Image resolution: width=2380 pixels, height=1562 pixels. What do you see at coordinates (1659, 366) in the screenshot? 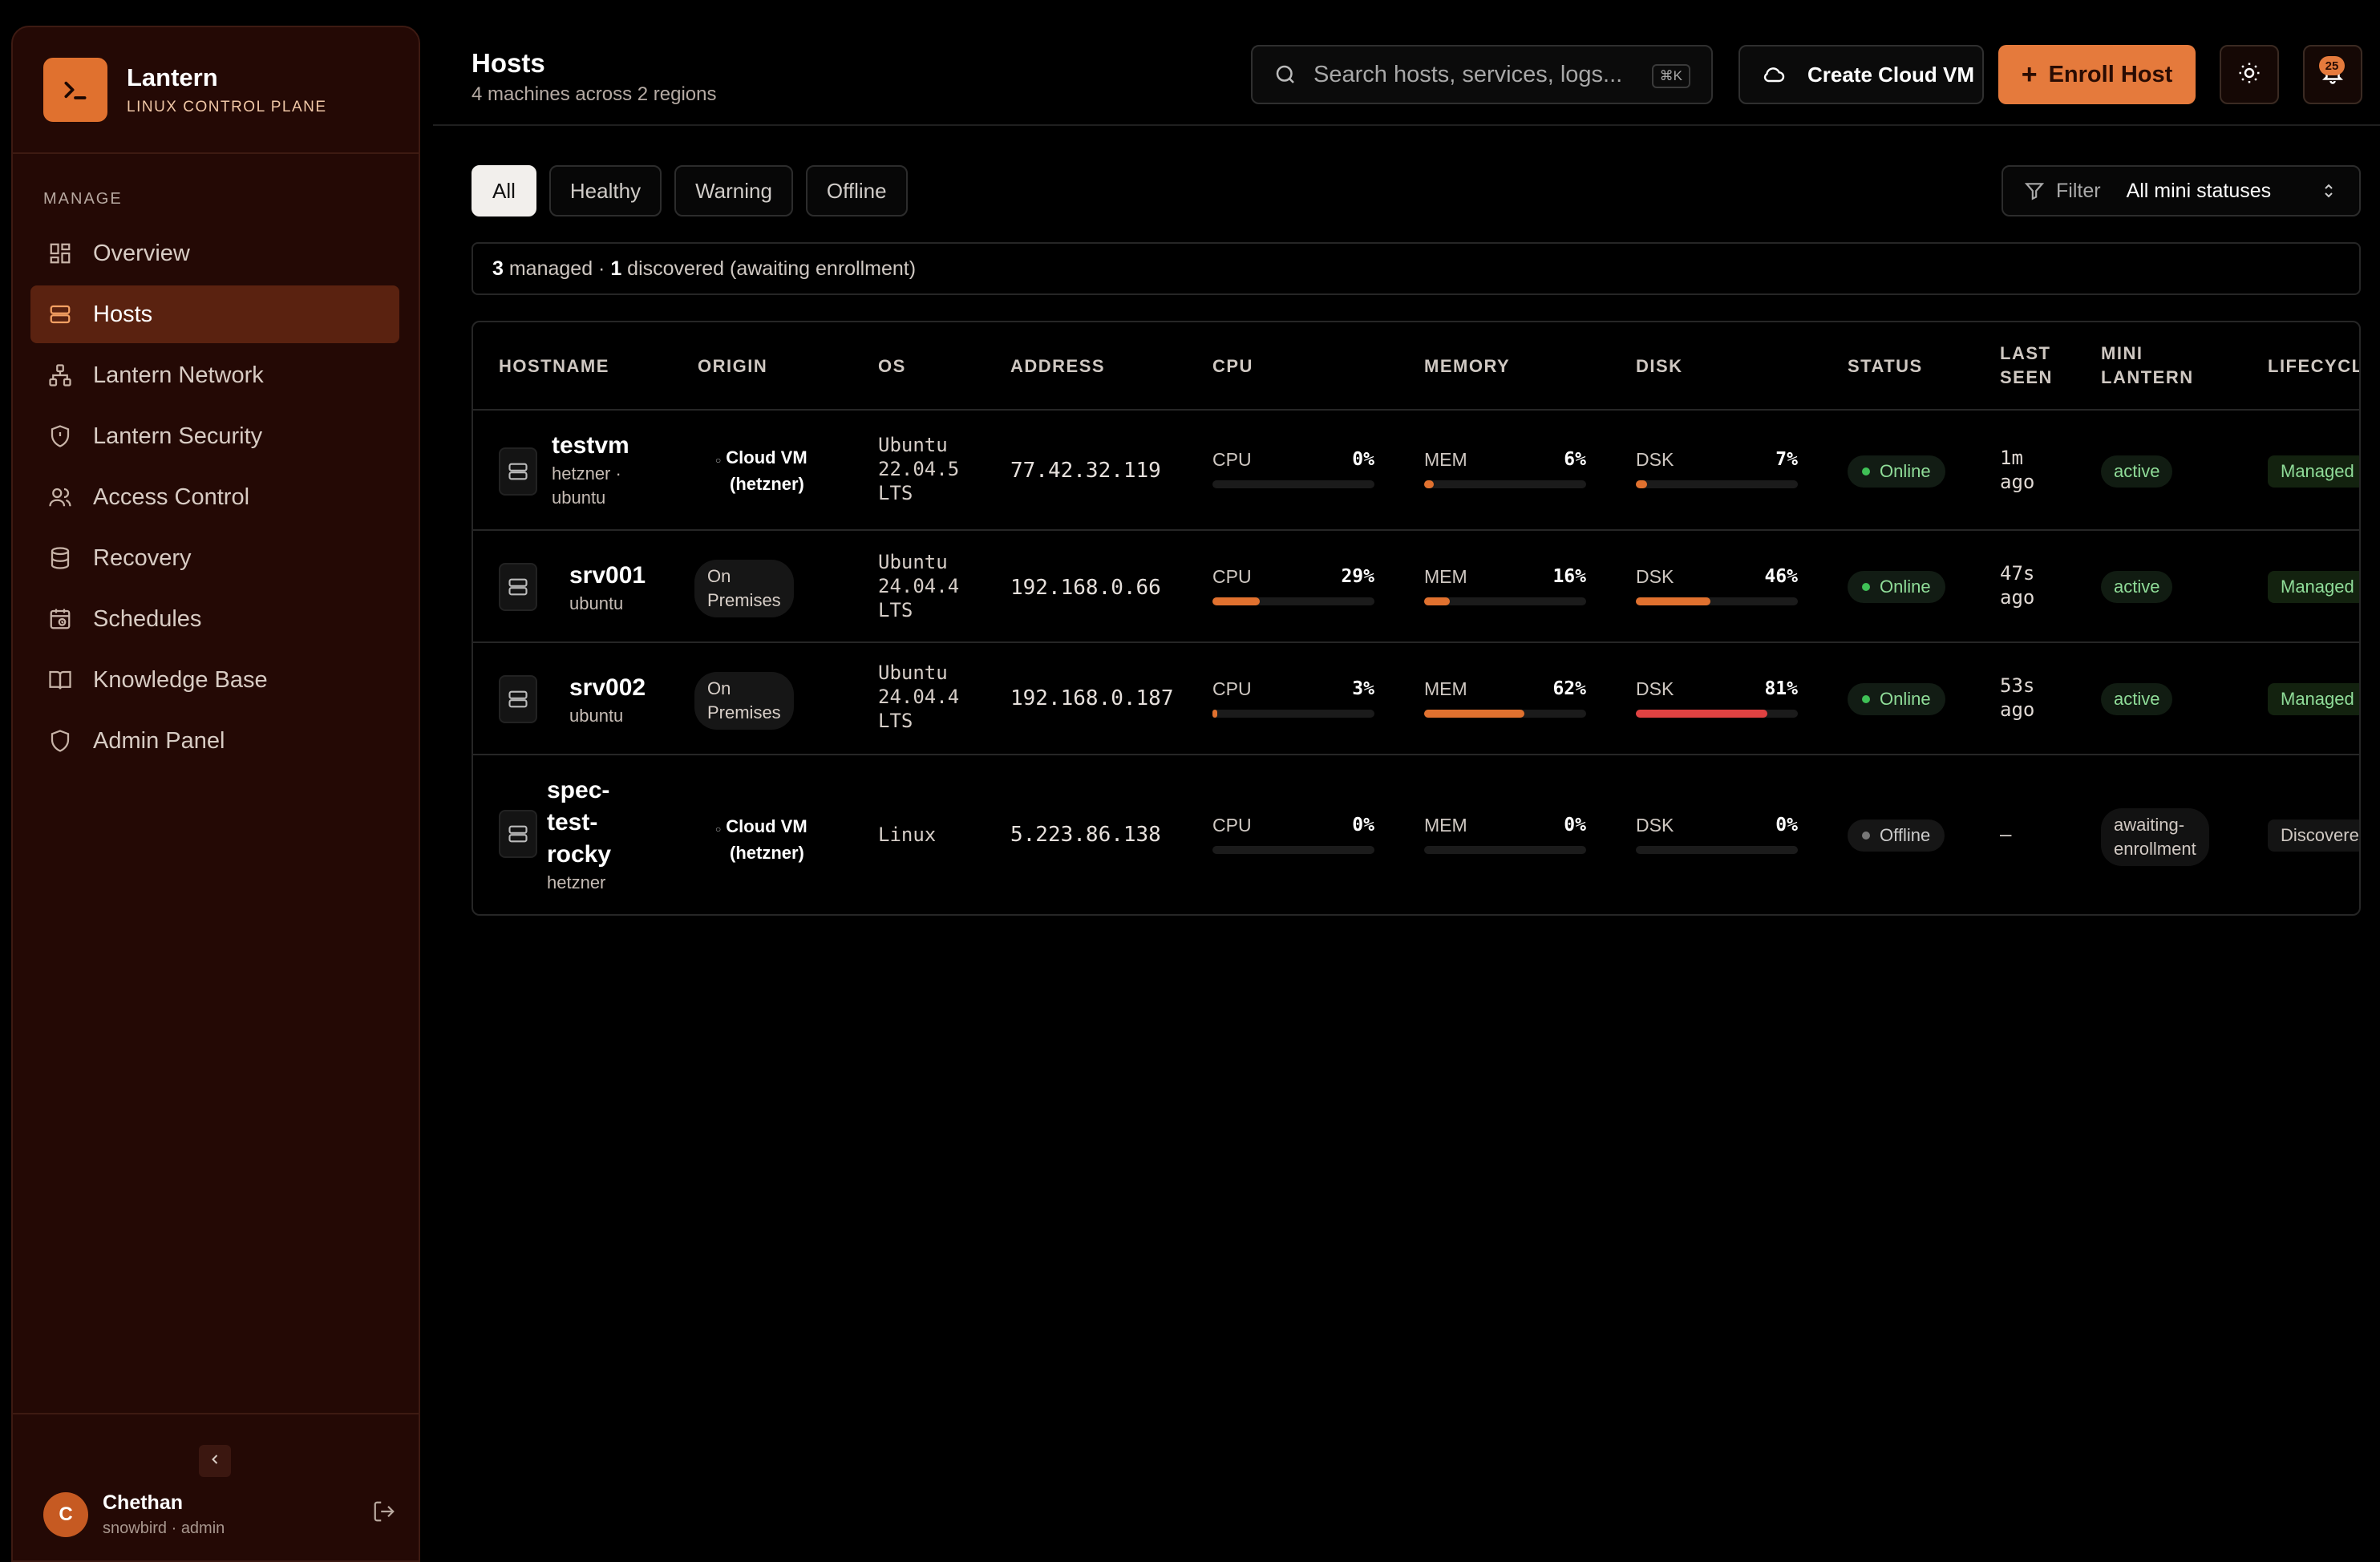
I see `col-disk: DISK` at bounding box center [1659, 366].